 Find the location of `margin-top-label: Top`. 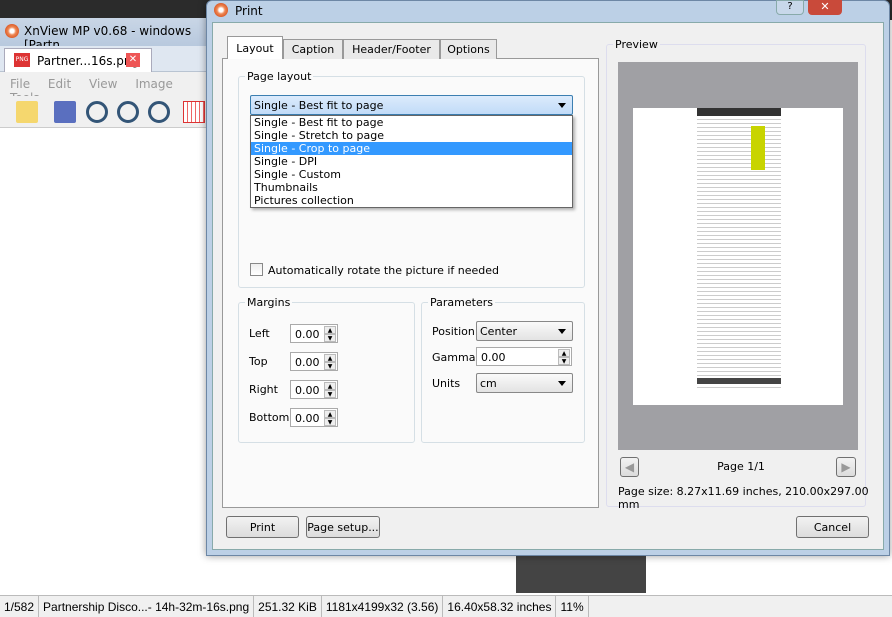

margin-top-label: Top is located at coordinates (258, 361).